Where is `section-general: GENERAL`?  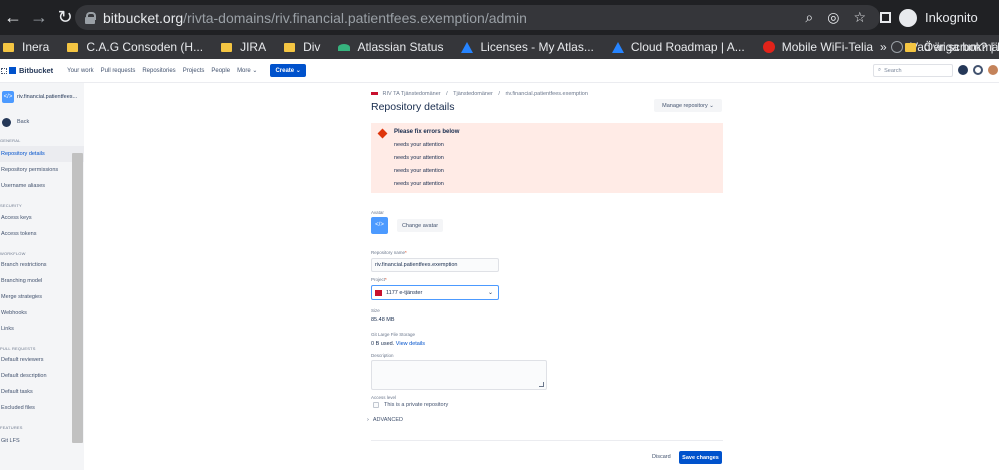
section-general: GENERAL is located at coordinates (10, 140).